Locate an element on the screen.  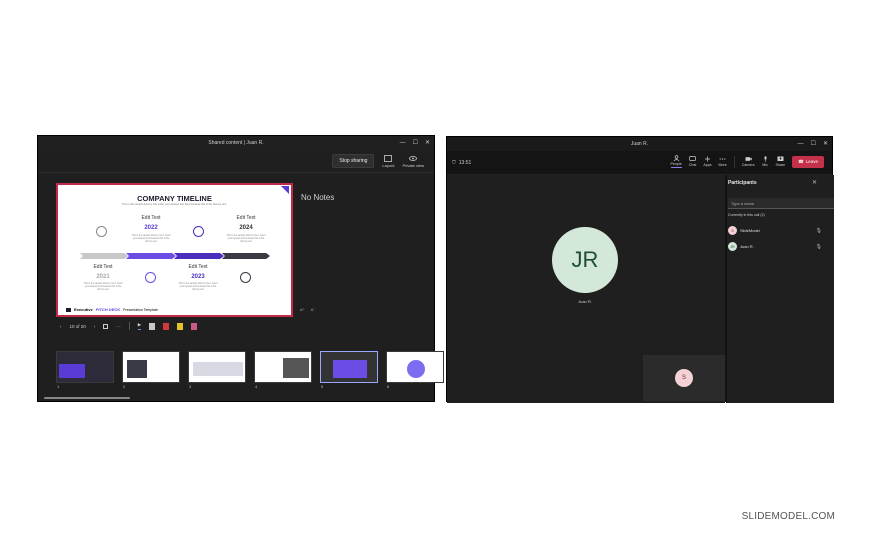
next-slide-button: › is located at coordinates (95, 326).